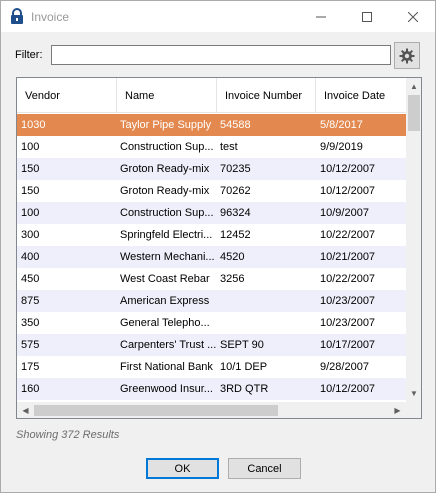 The width and height of the screenshot is (436, 493). Describe the element at coordinates (264, 468) in the screenshot. I see `cancel-button: Cancel` at that location.